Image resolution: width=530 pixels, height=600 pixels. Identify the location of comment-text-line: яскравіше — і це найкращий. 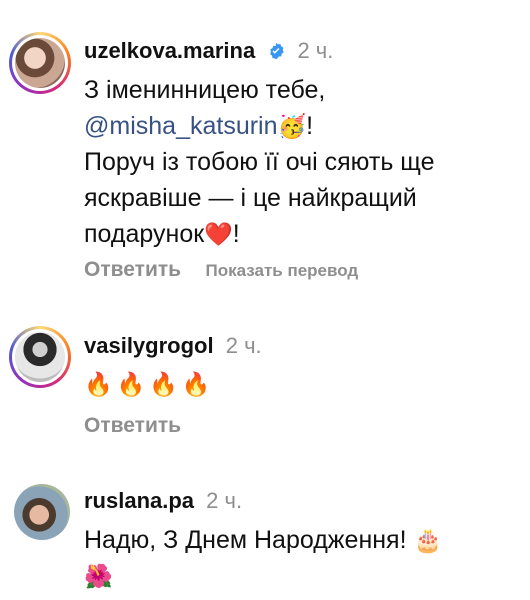
(250, 198).